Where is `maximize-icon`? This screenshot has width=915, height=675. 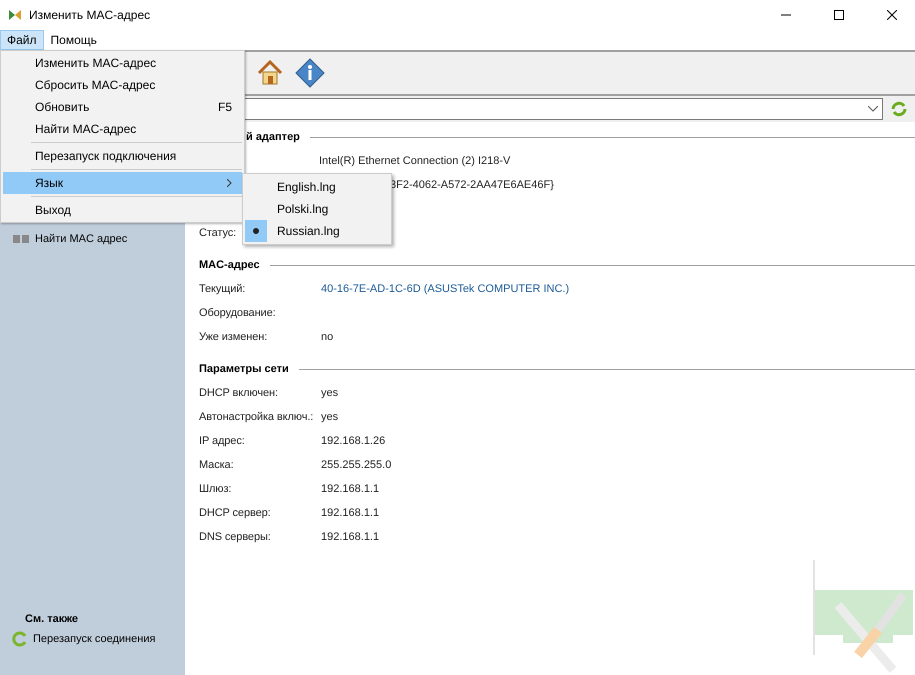 maximize-icon is located at coordinates (839, 15).